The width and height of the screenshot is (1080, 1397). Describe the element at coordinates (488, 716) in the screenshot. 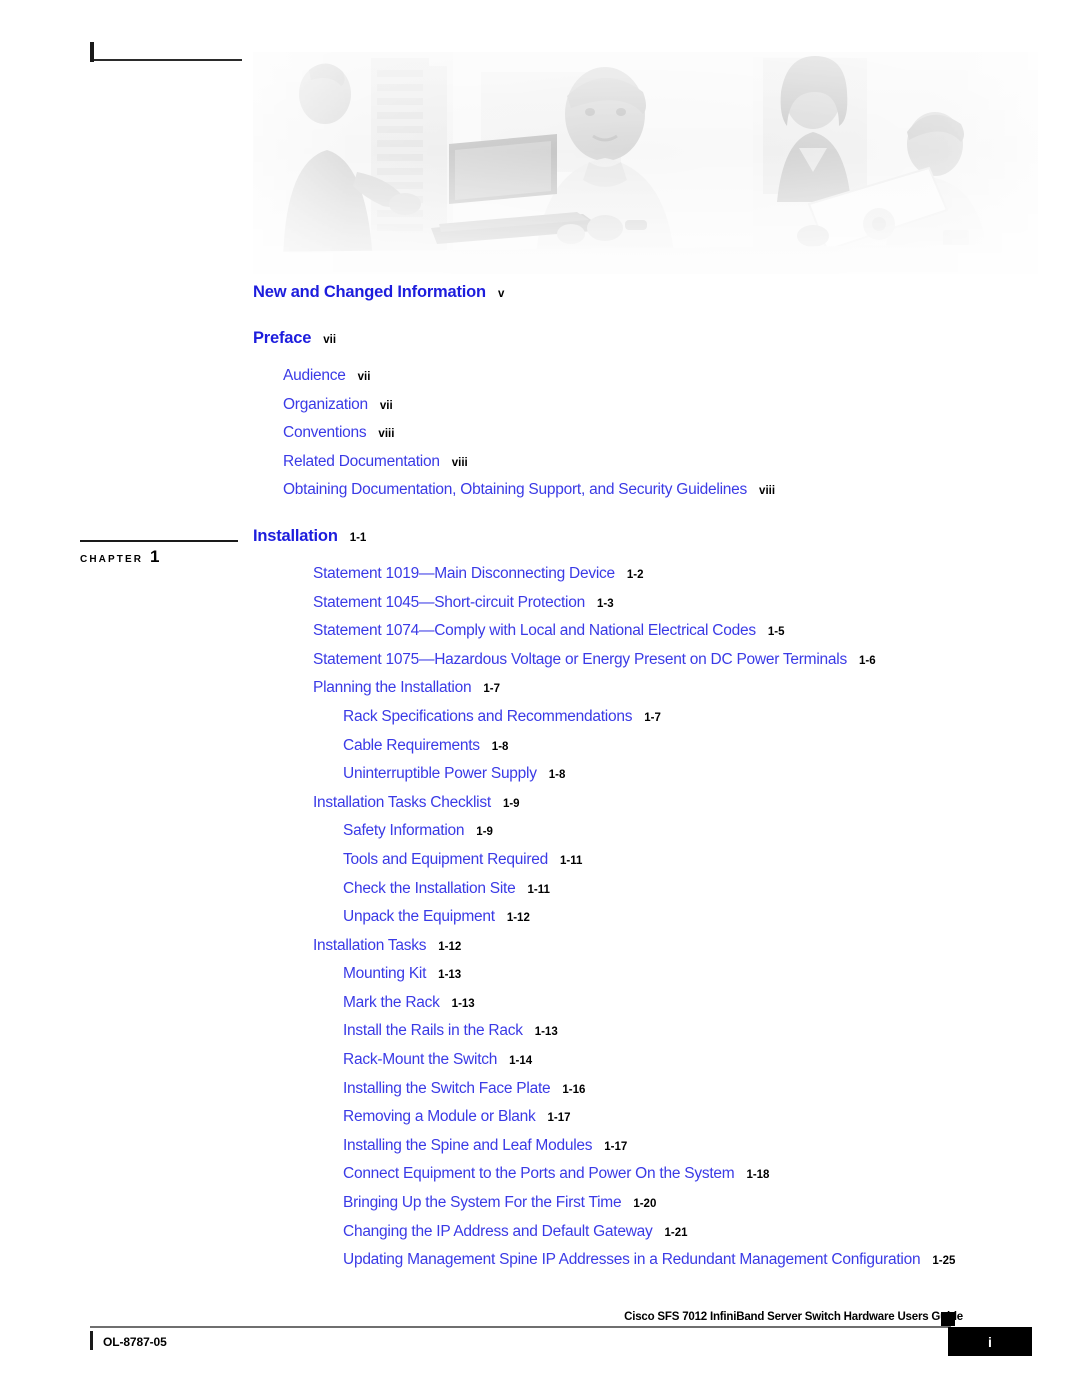

I see `toc-entry-label: Rack Specifications and Recommendations` at that location.